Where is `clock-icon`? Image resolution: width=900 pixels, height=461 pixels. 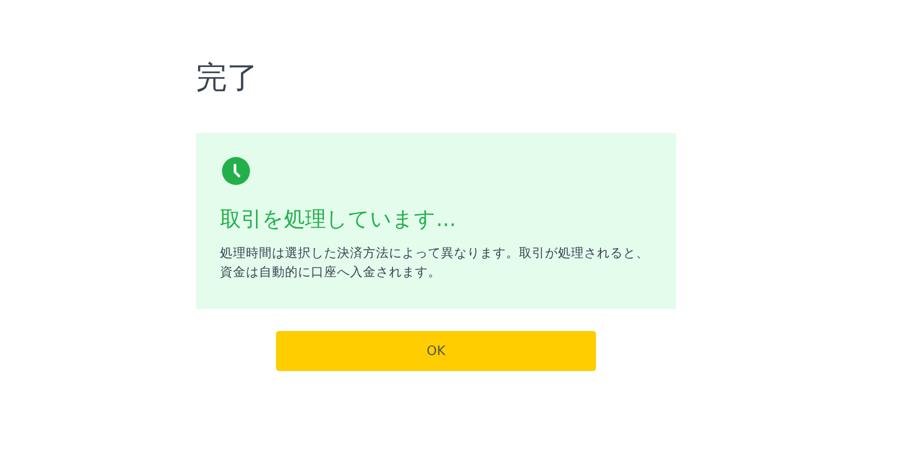 clock-icon is located at coordinates (236, 171).